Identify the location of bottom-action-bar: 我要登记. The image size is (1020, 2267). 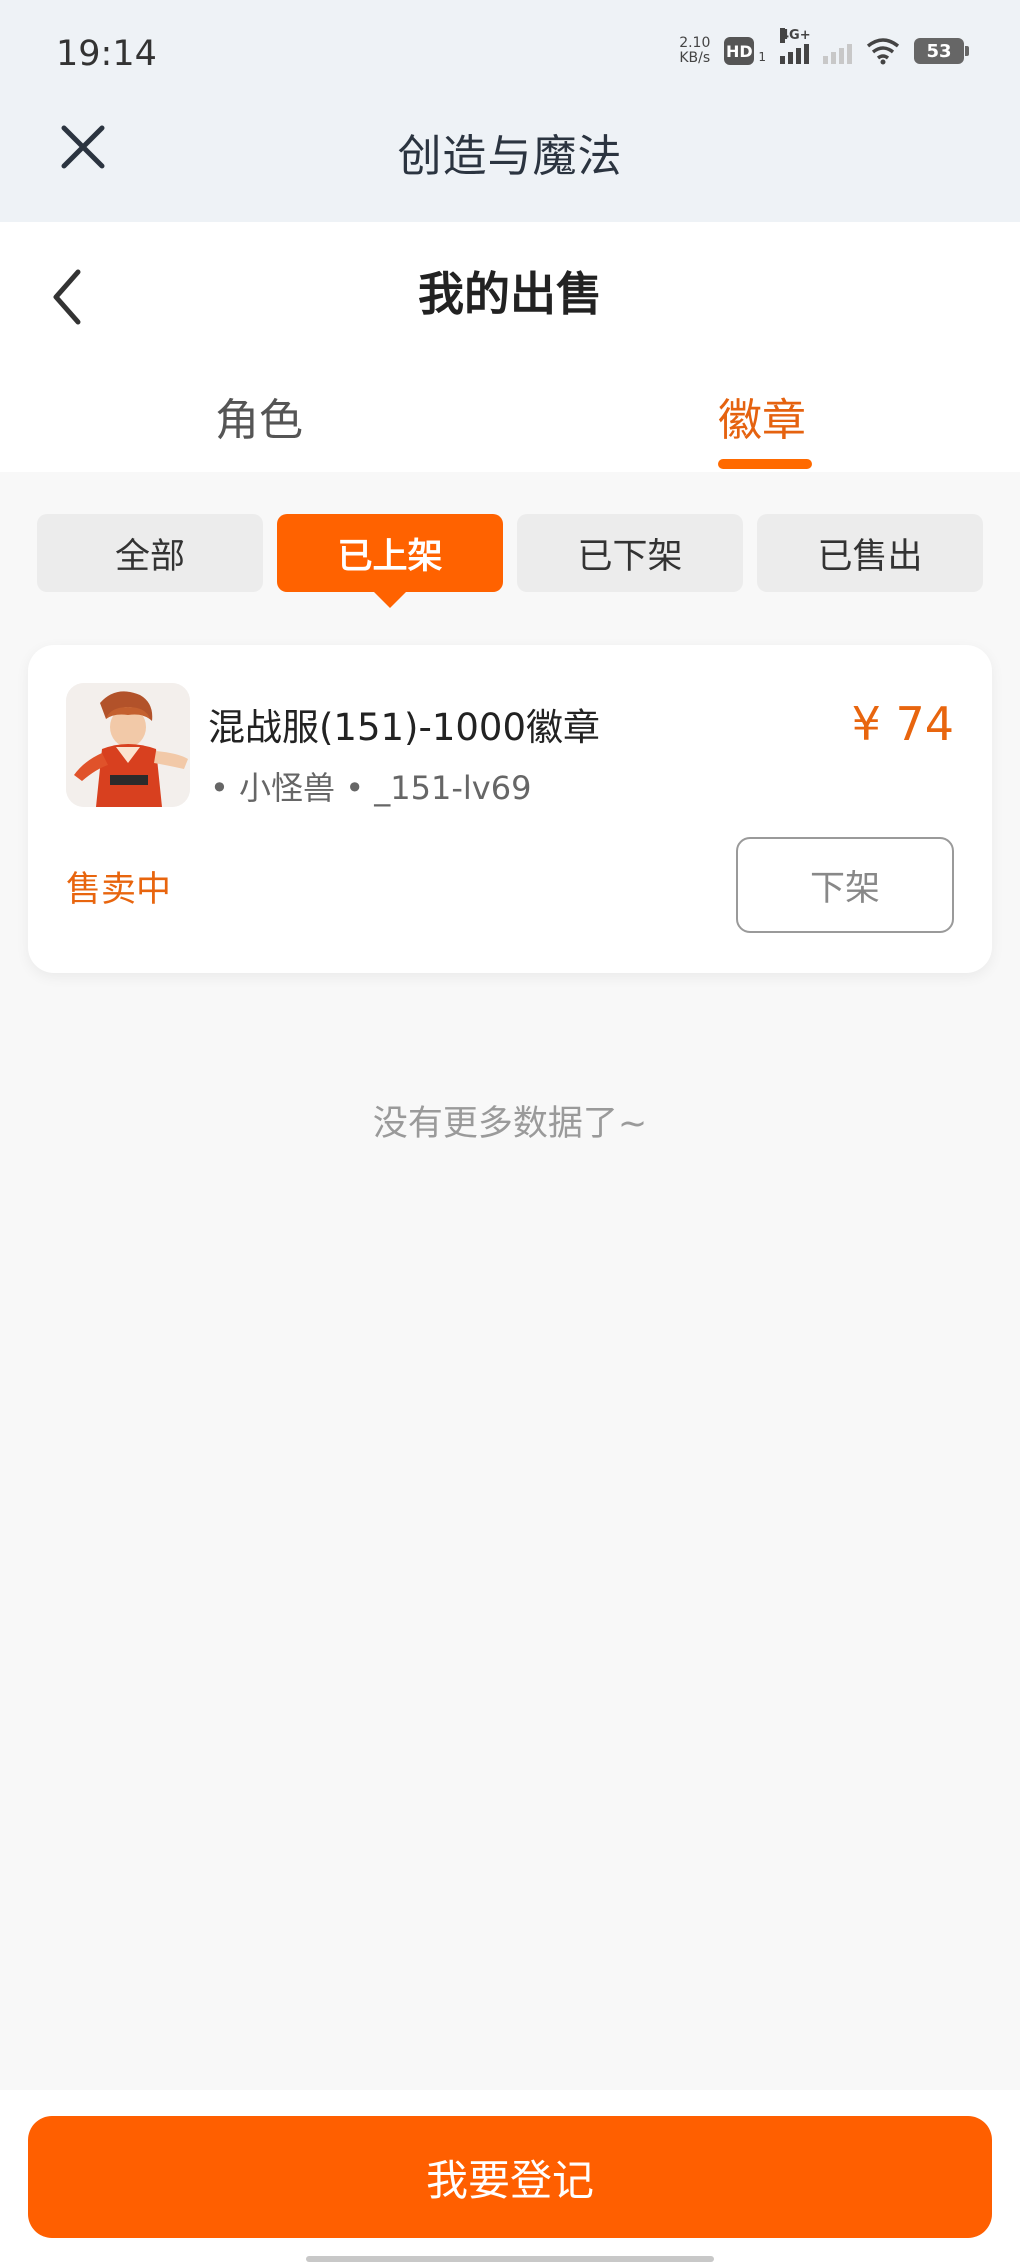
(510, 2178).